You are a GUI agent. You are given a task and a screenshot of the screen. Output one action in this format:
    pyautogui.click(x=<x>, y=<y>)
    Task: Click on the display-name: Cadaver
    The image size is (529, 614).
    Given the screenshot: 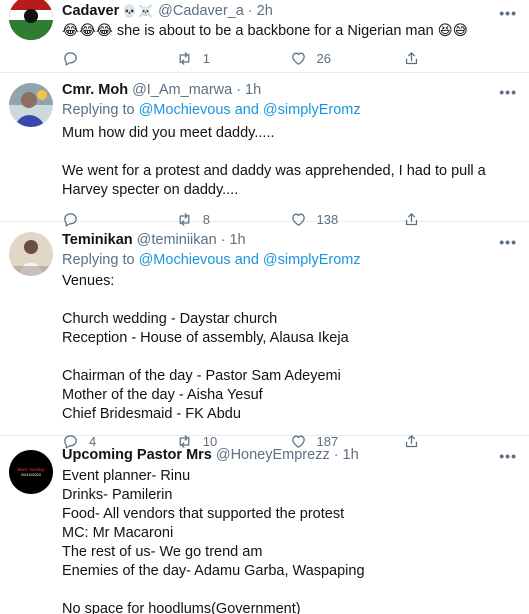 What is the action you would take?
    pyautogui.click(x=90, y=11)
    